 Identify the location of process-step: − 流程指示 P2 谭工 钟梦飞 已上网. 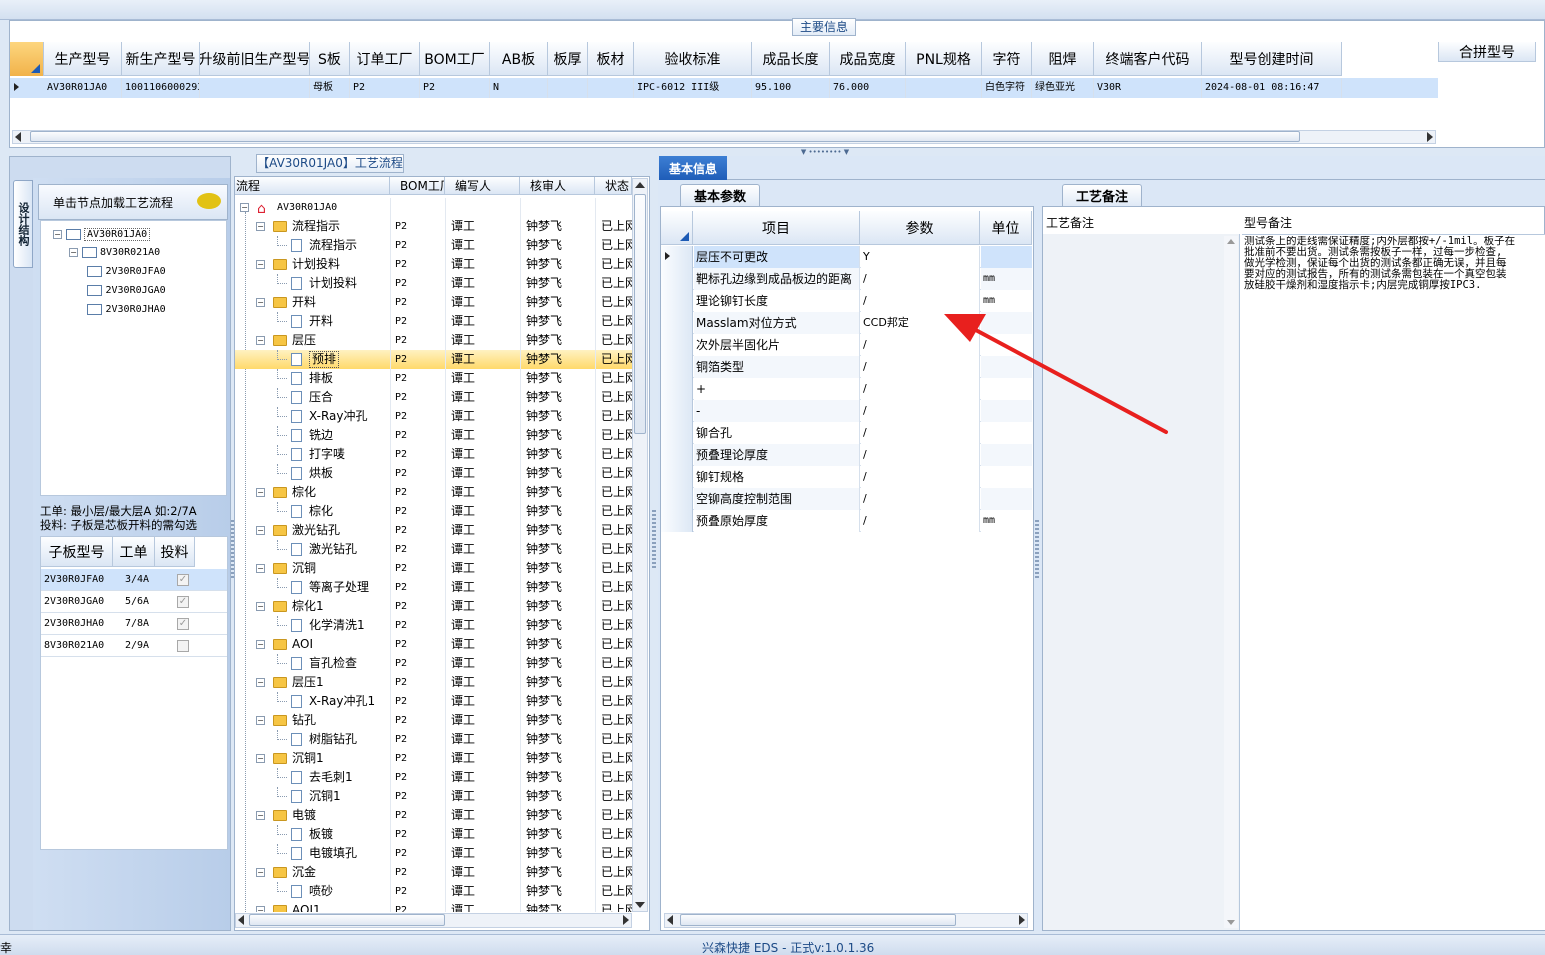
(433, 226).